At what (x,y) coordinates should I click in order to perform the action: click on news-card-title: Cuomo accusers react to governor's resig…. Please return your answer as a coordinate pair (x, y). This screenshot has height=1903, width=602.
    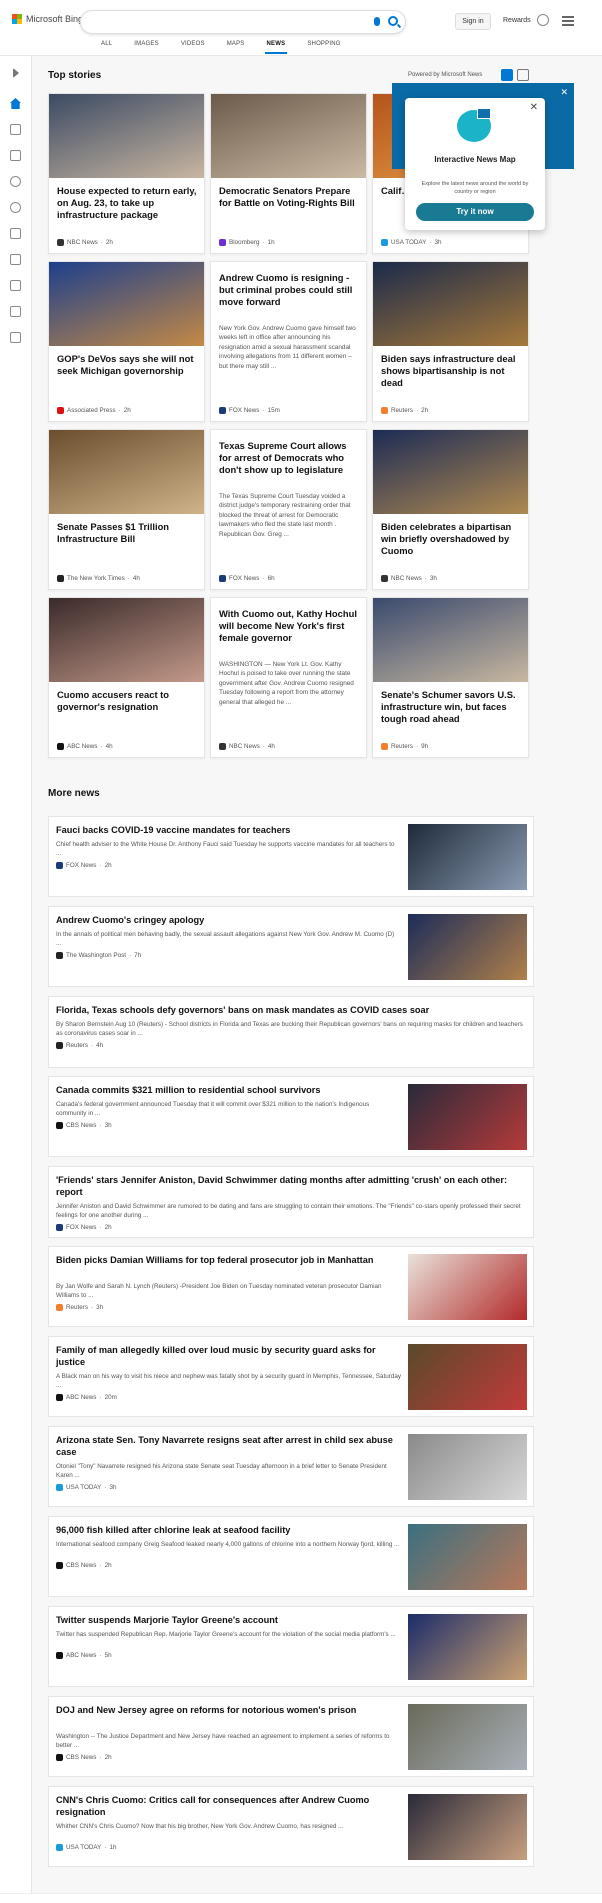
    Looking at the image, I should click on (128, 701).